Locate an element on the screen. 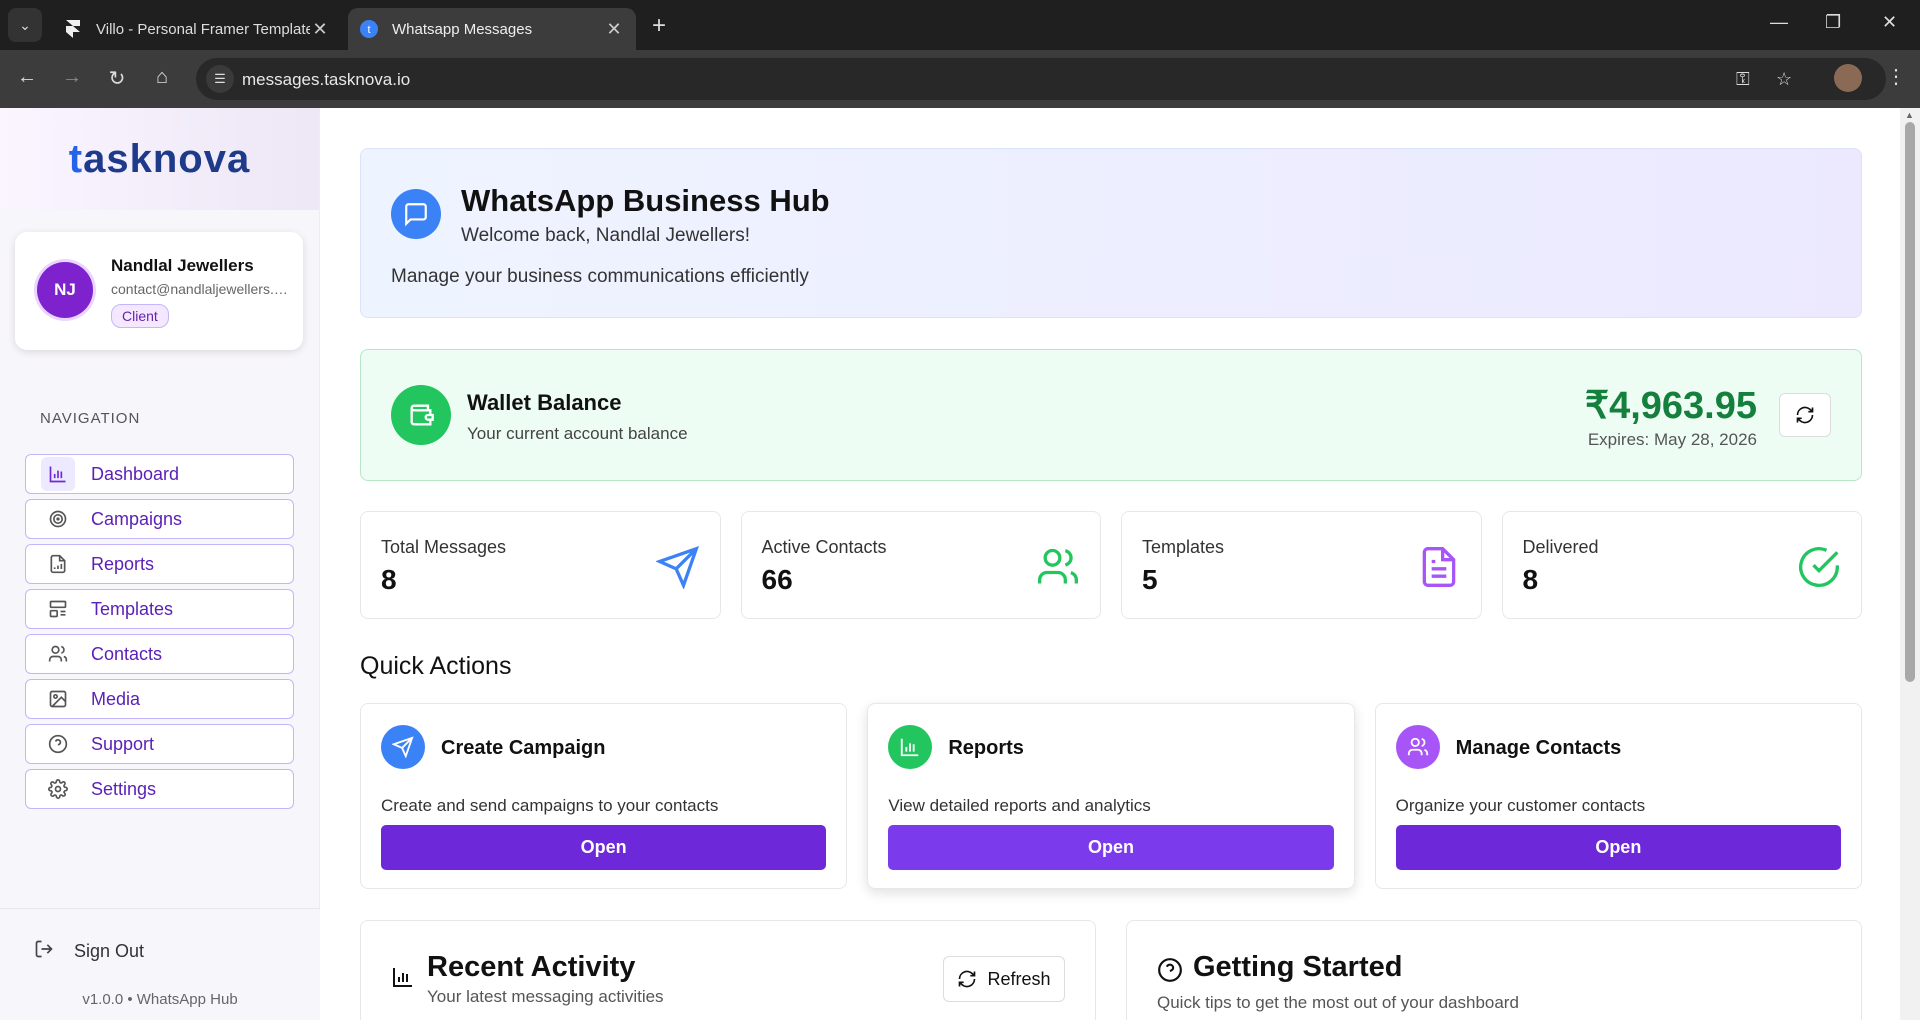 The height and width of the screenshot is (1020, 1920). browser-menu-icon: ⋮ is located at coordinates (1896, 76).